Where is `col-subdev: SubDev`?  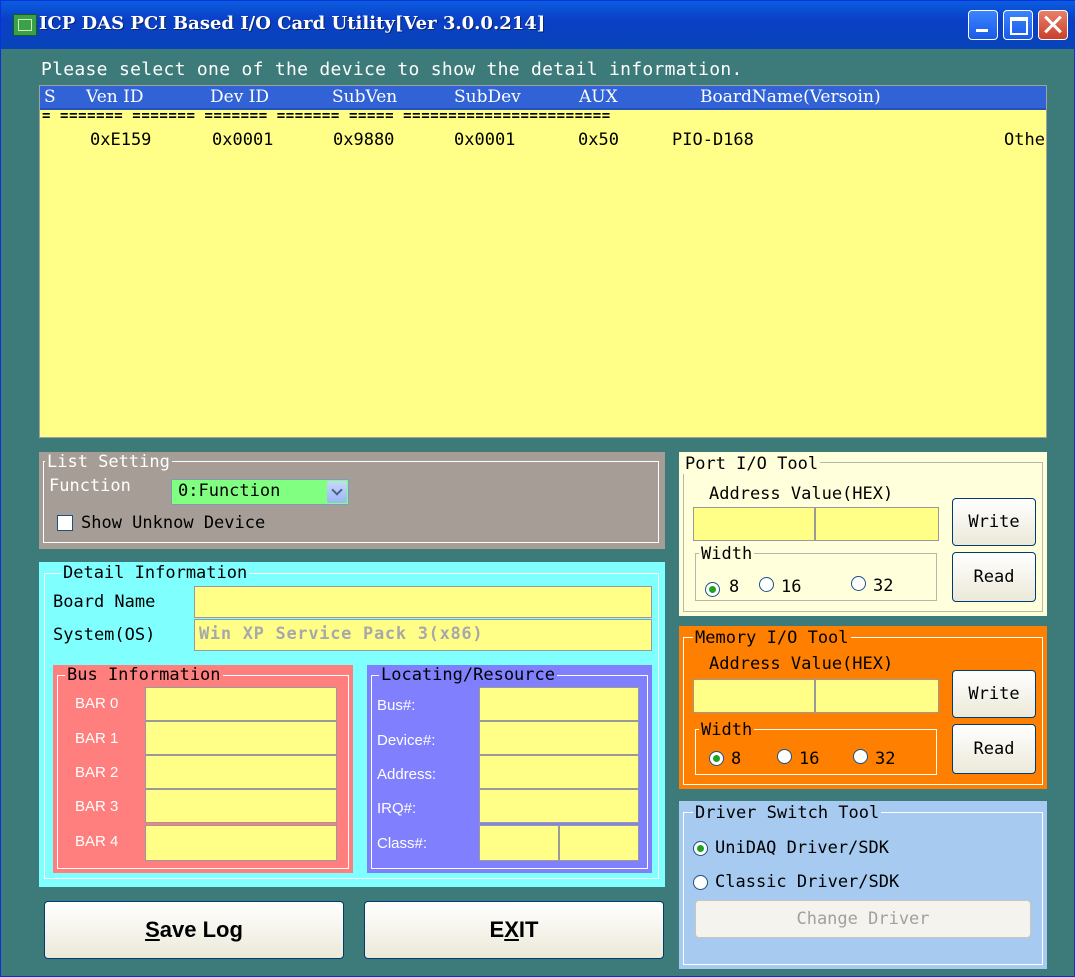
col-subdev: SubDev is located at coordinates (487, 97).